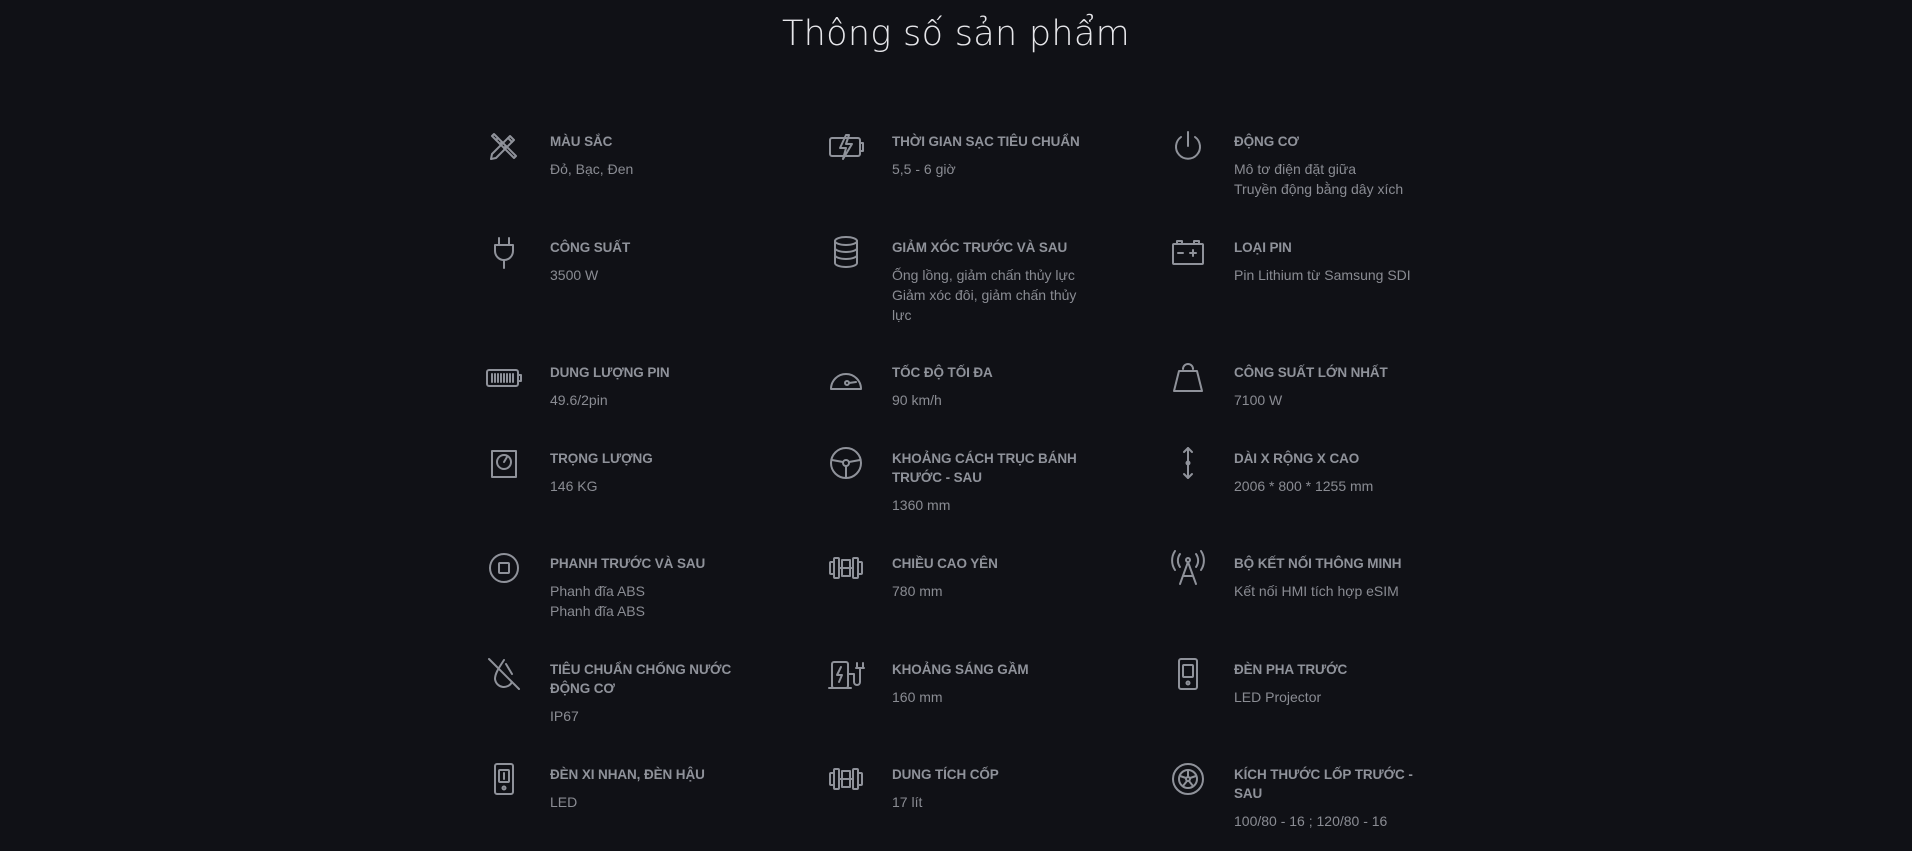  Describe the element at coordinates (616, 258) in the screenshot. I see `spec-item: CÔNG SUẤT 3500 W` at that location.